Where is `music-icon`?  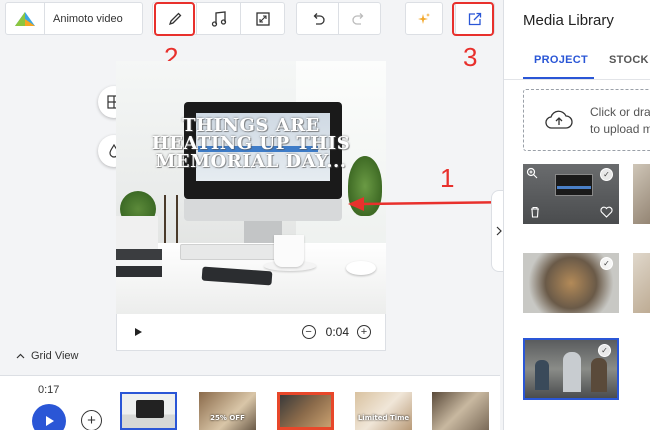
music-icon is located at coordinates (218, 18).